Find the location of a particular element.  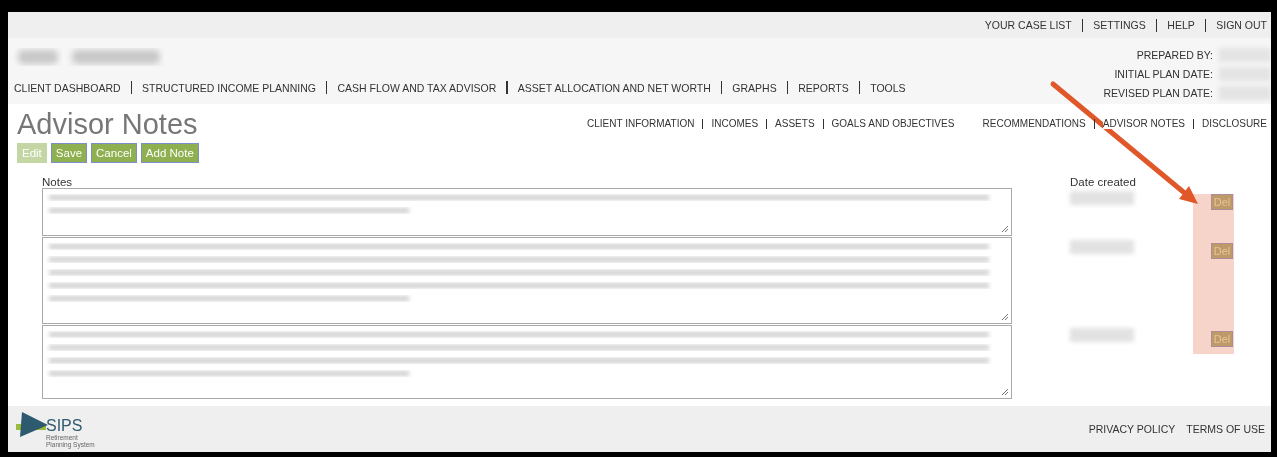

column-header: Date created is located at coordinates (1103, 182).